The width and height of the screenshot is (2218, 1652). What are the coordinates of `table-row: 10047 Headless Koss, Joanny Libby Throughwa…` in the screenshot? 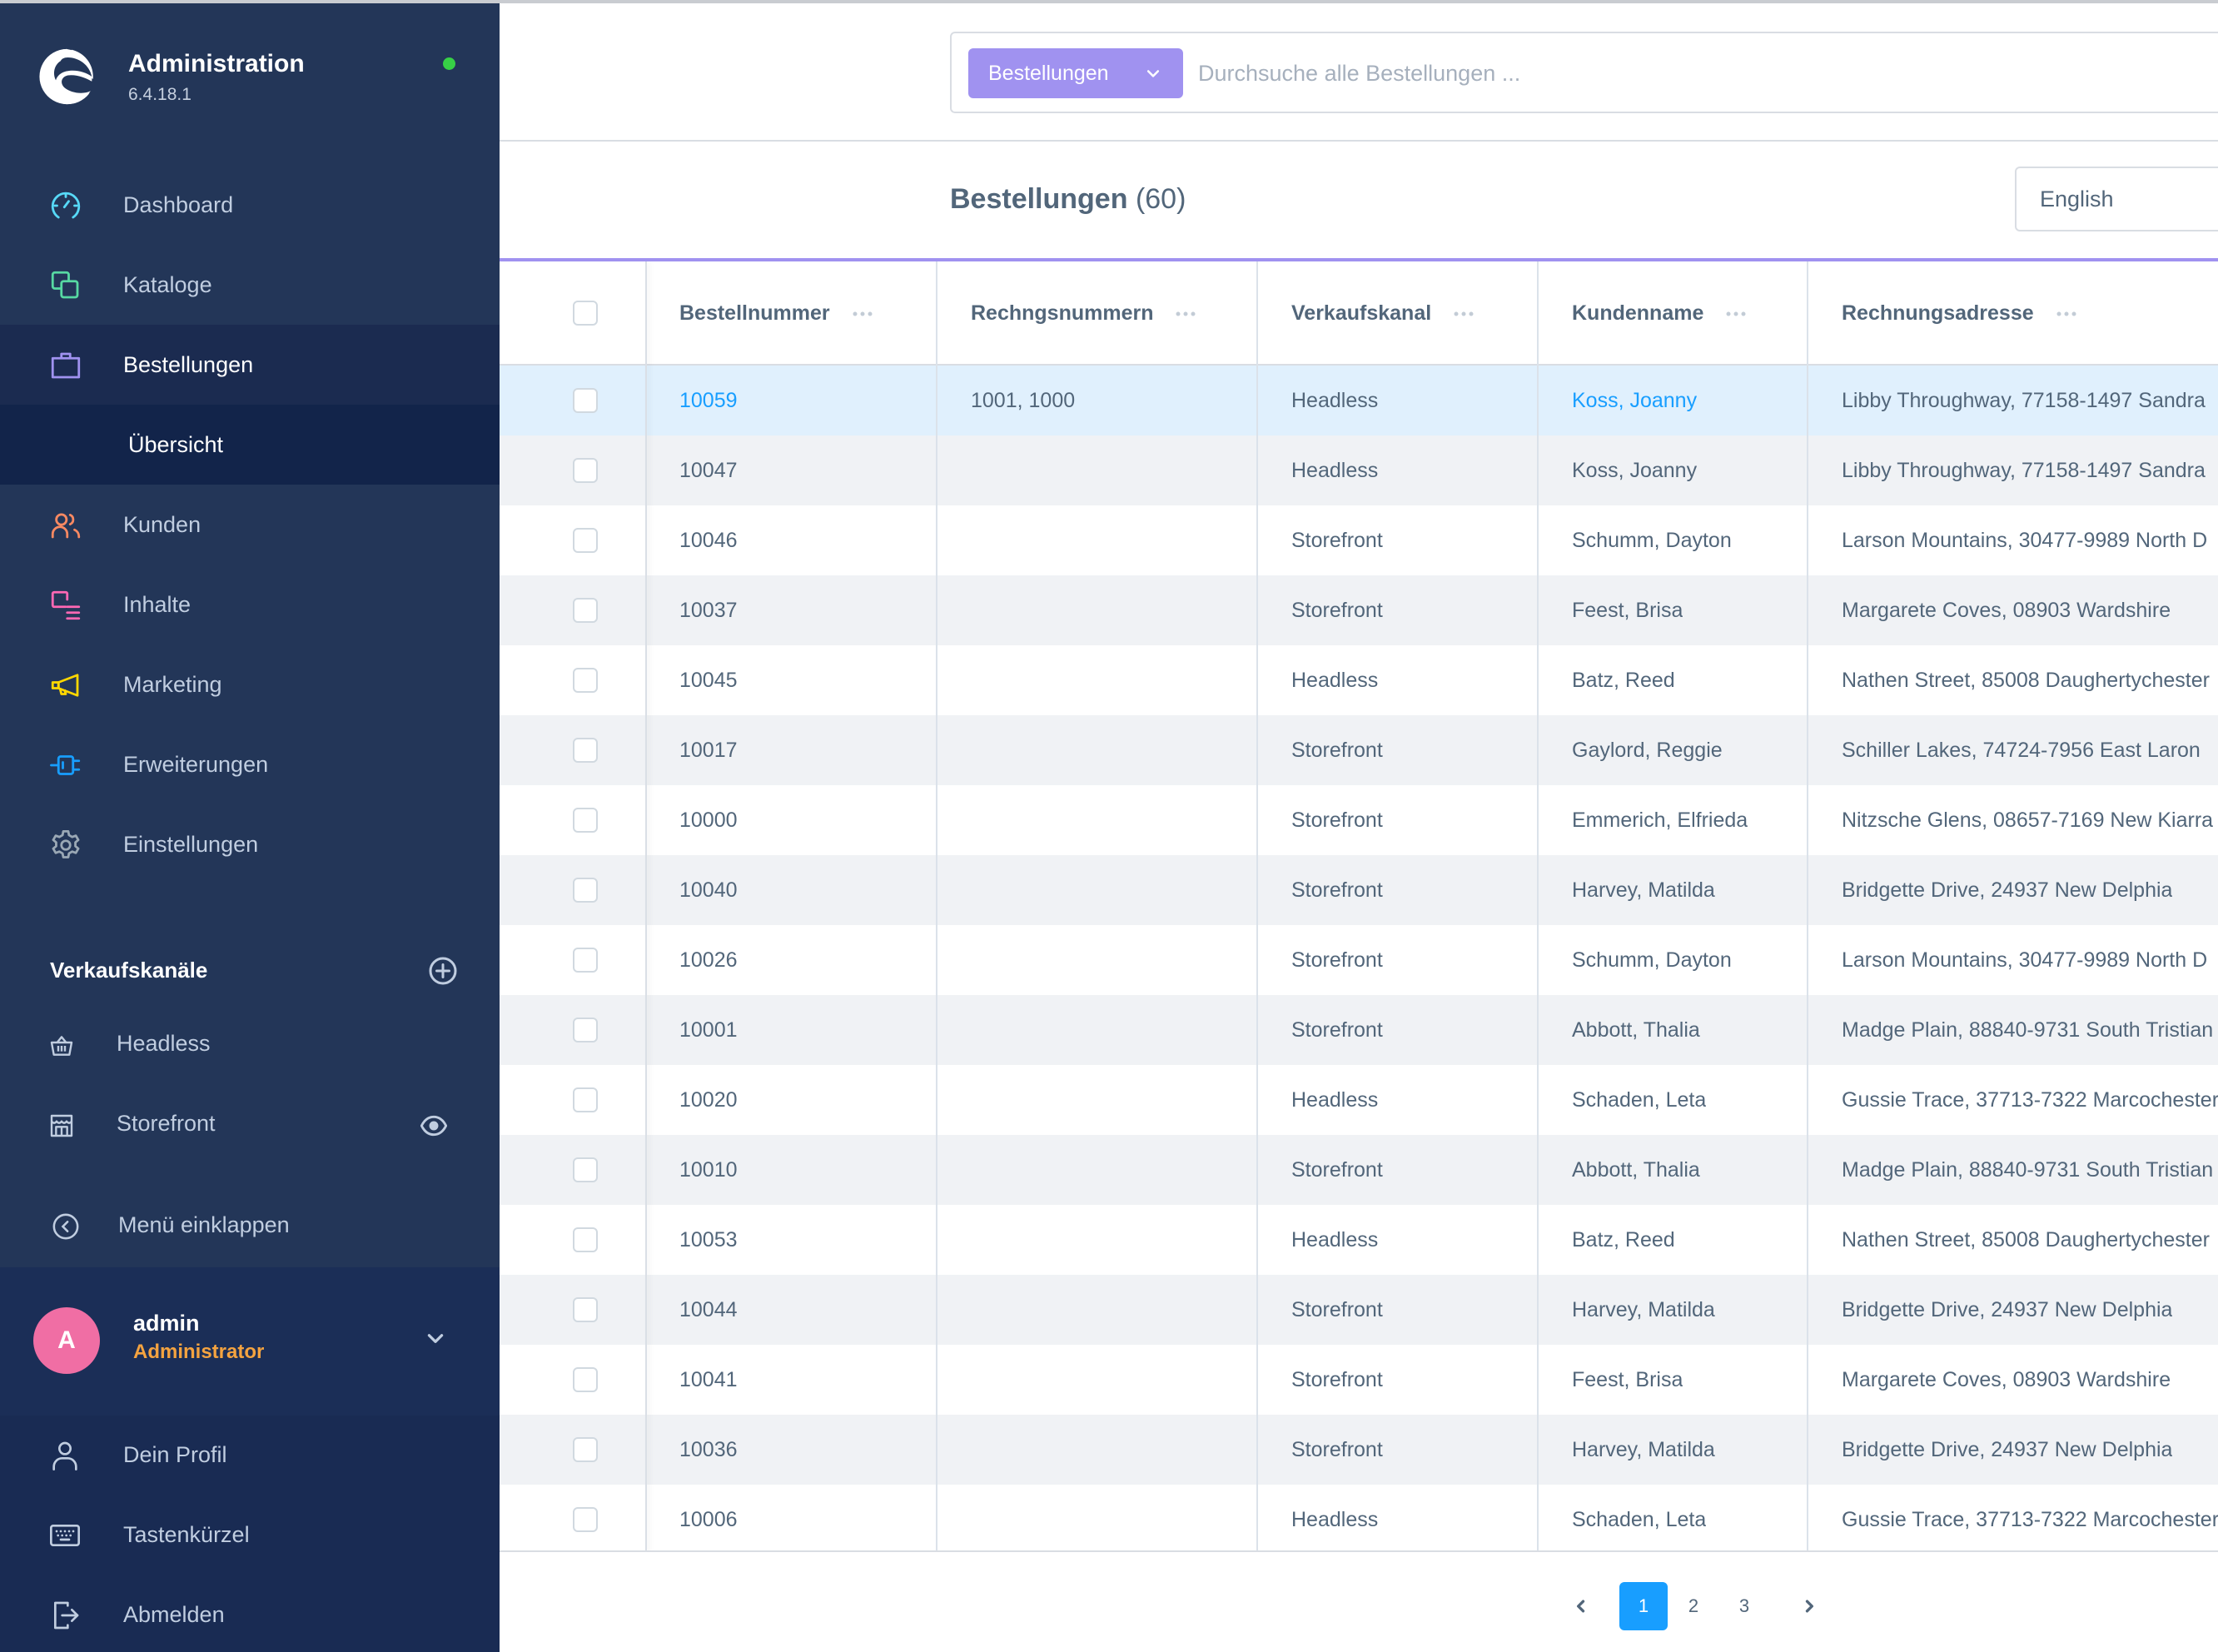 It's located at (1359, 470).